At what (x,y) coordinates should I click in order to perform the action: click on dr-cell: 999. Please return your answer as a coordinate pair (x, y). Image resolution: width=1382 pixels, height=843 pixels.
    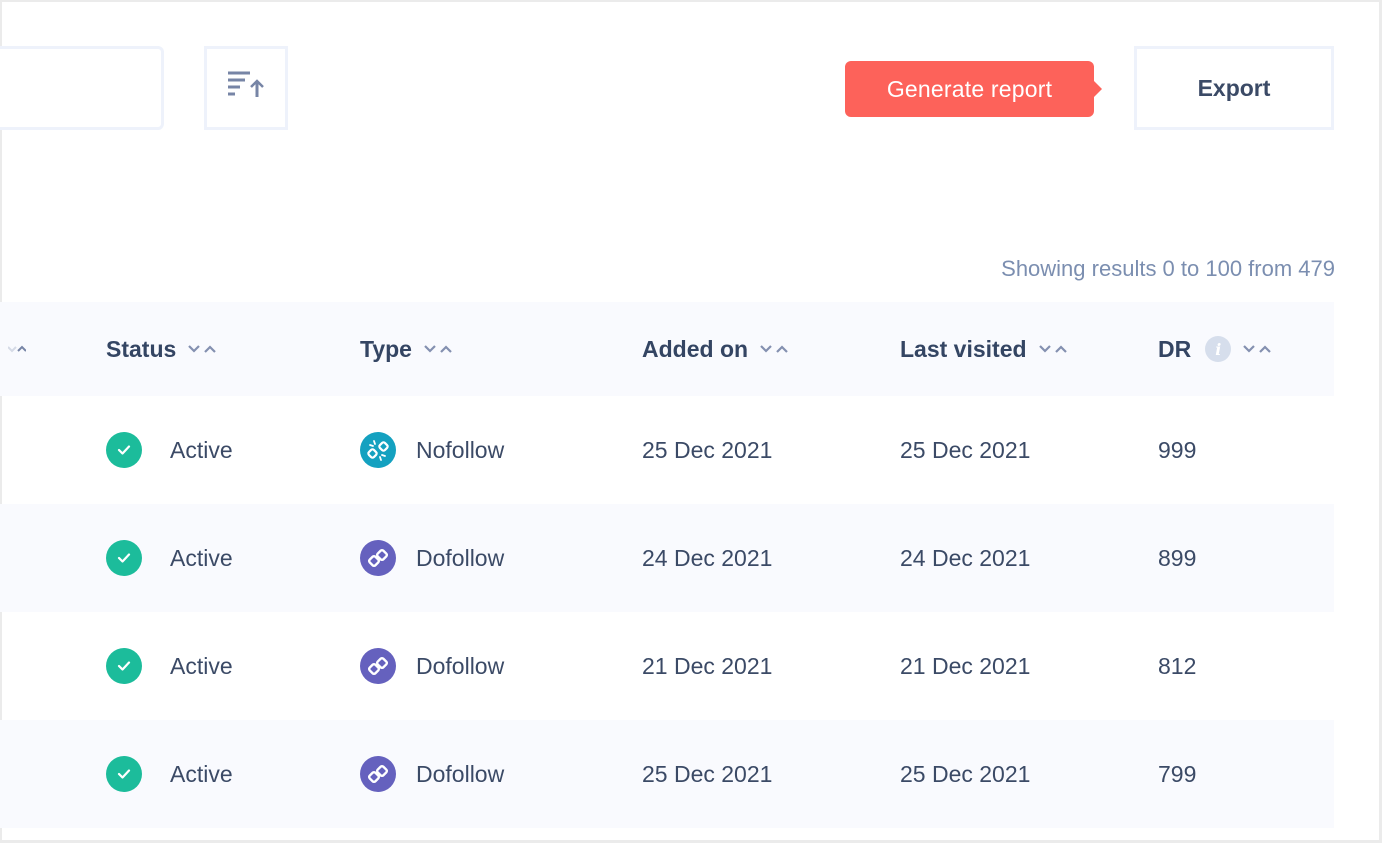
    Looking at the image, I should click on (1177, 449).